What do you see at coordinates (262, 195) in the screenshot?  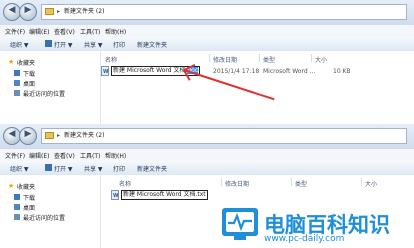 I see `table-row: W 新建 Microsoft Word 文档.txt` at bounding box center [262, 195].